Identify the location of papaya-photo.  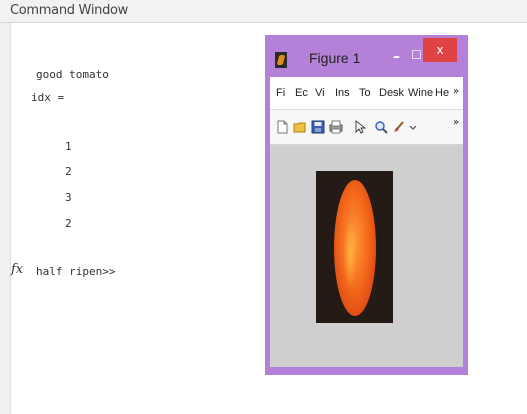
(354, 247).